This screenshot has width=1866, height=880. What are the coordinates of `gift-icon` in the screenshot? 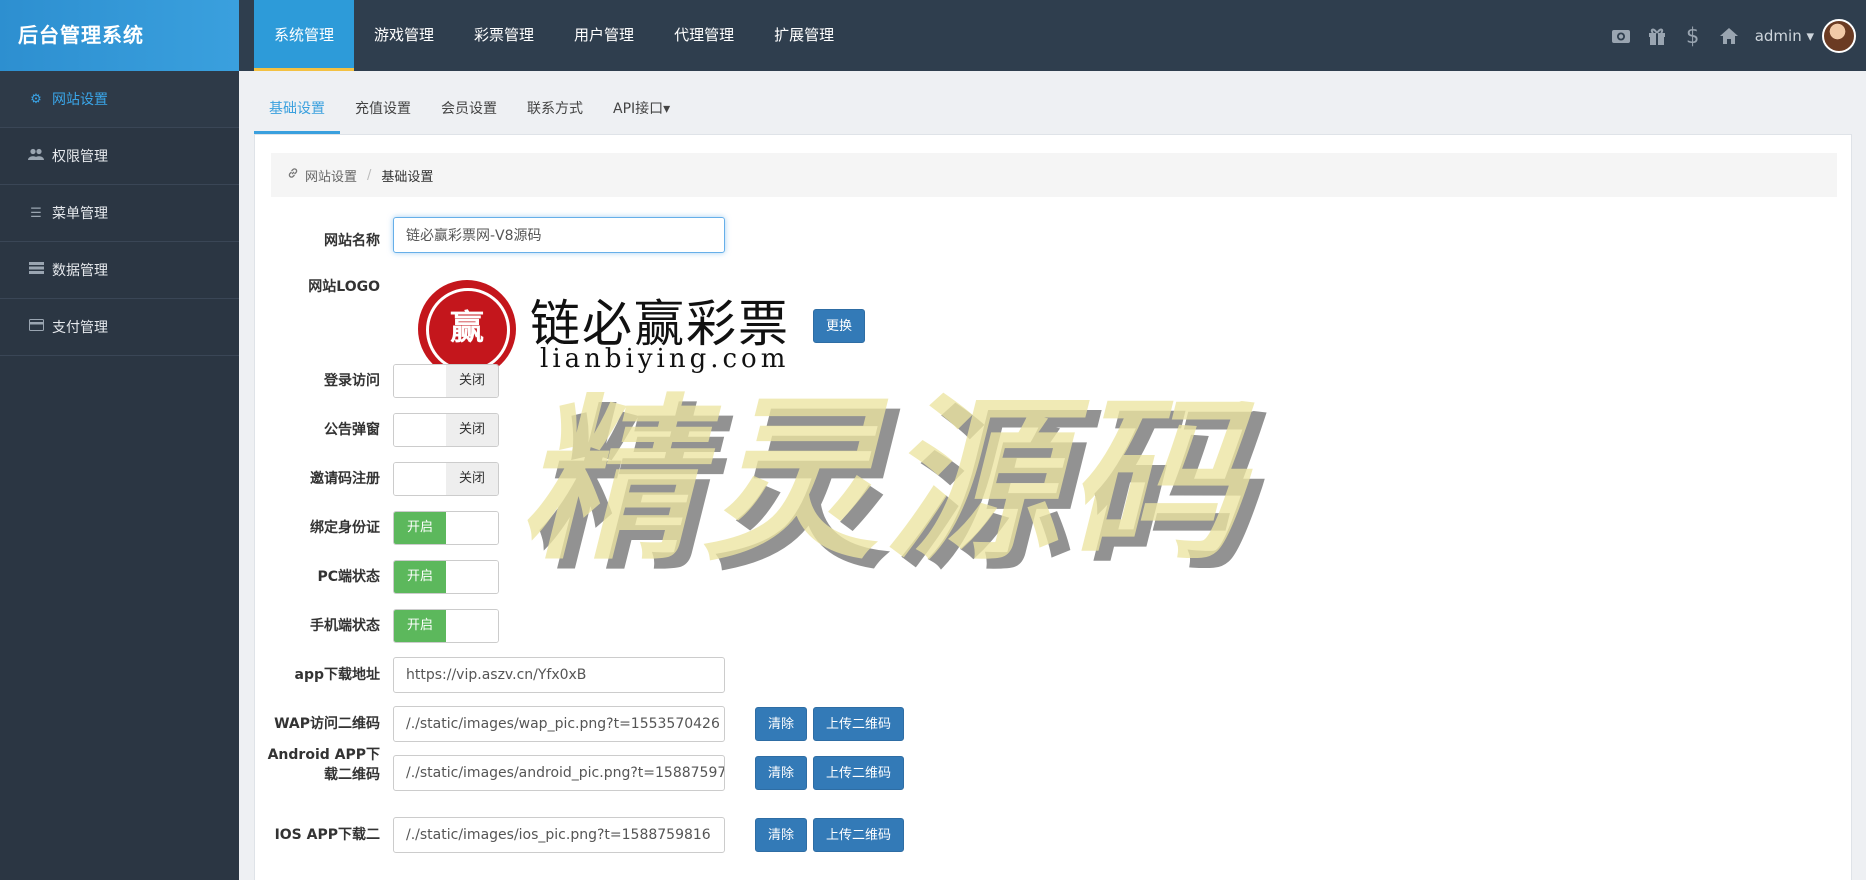 It's located at (1657, 35).